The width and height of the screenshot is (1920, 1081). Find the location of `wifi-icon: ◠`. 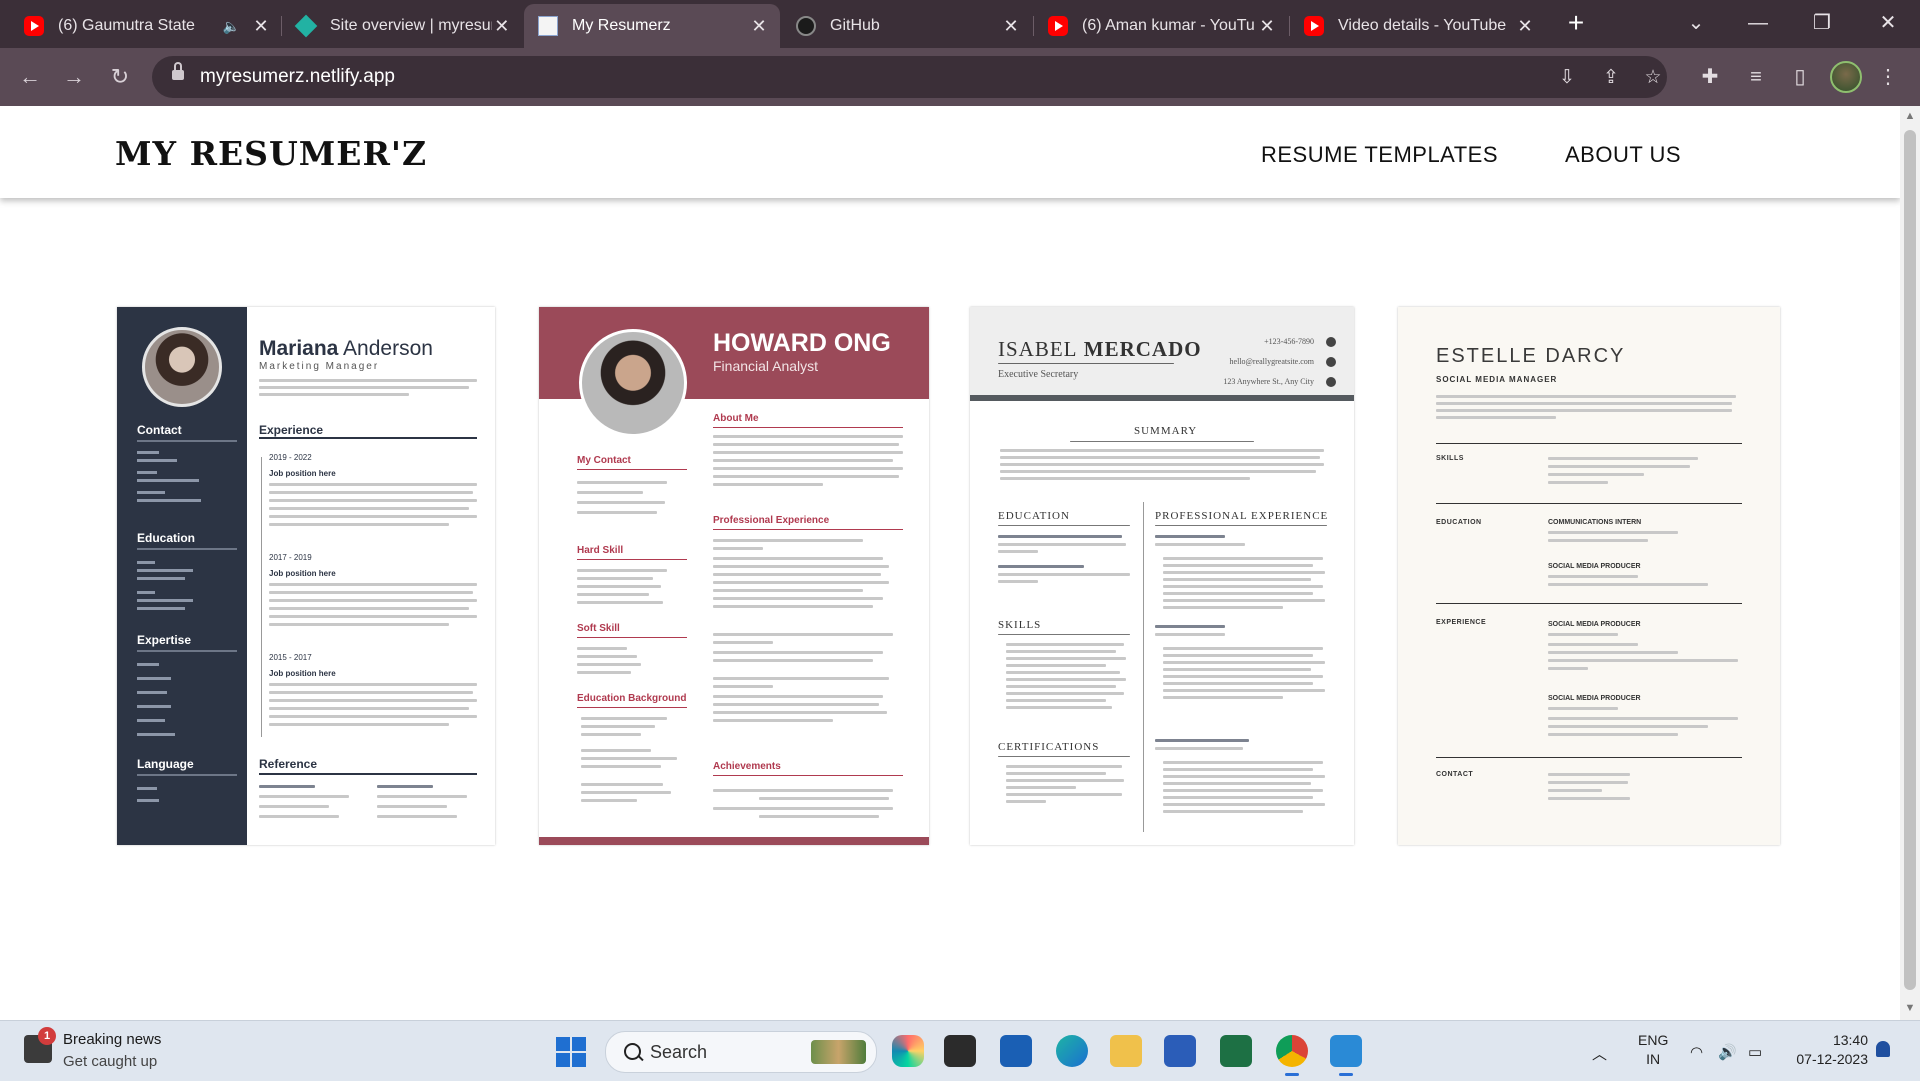

wifi-icon: ◠ is located at coordinates (1696, 1052).